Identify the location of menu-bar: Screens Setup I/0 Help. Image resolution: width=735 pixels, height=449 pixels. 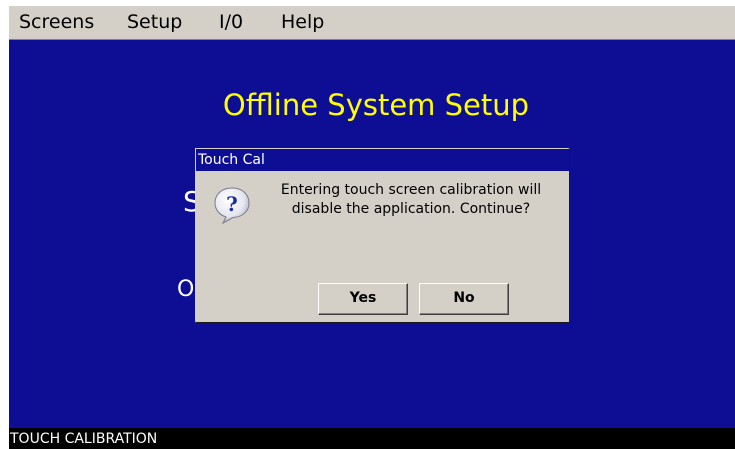
(372, 23).